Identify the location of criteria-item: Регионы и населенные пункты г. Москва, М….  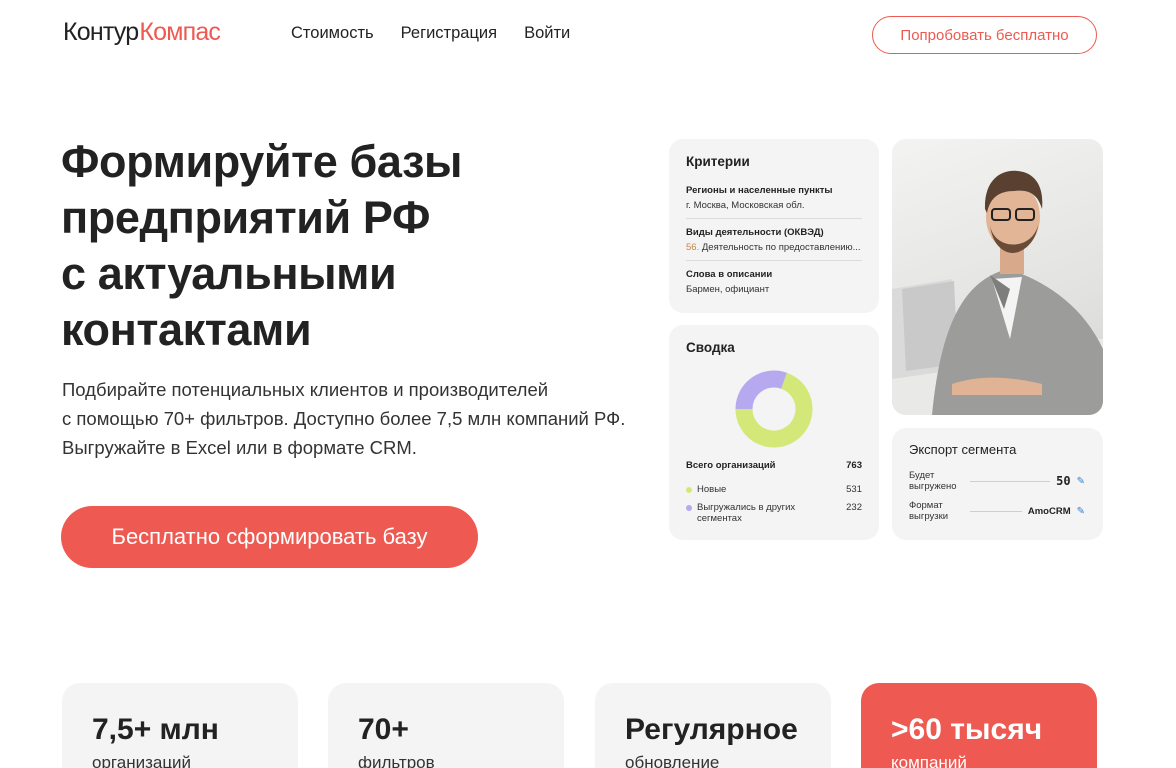
(774, 198).